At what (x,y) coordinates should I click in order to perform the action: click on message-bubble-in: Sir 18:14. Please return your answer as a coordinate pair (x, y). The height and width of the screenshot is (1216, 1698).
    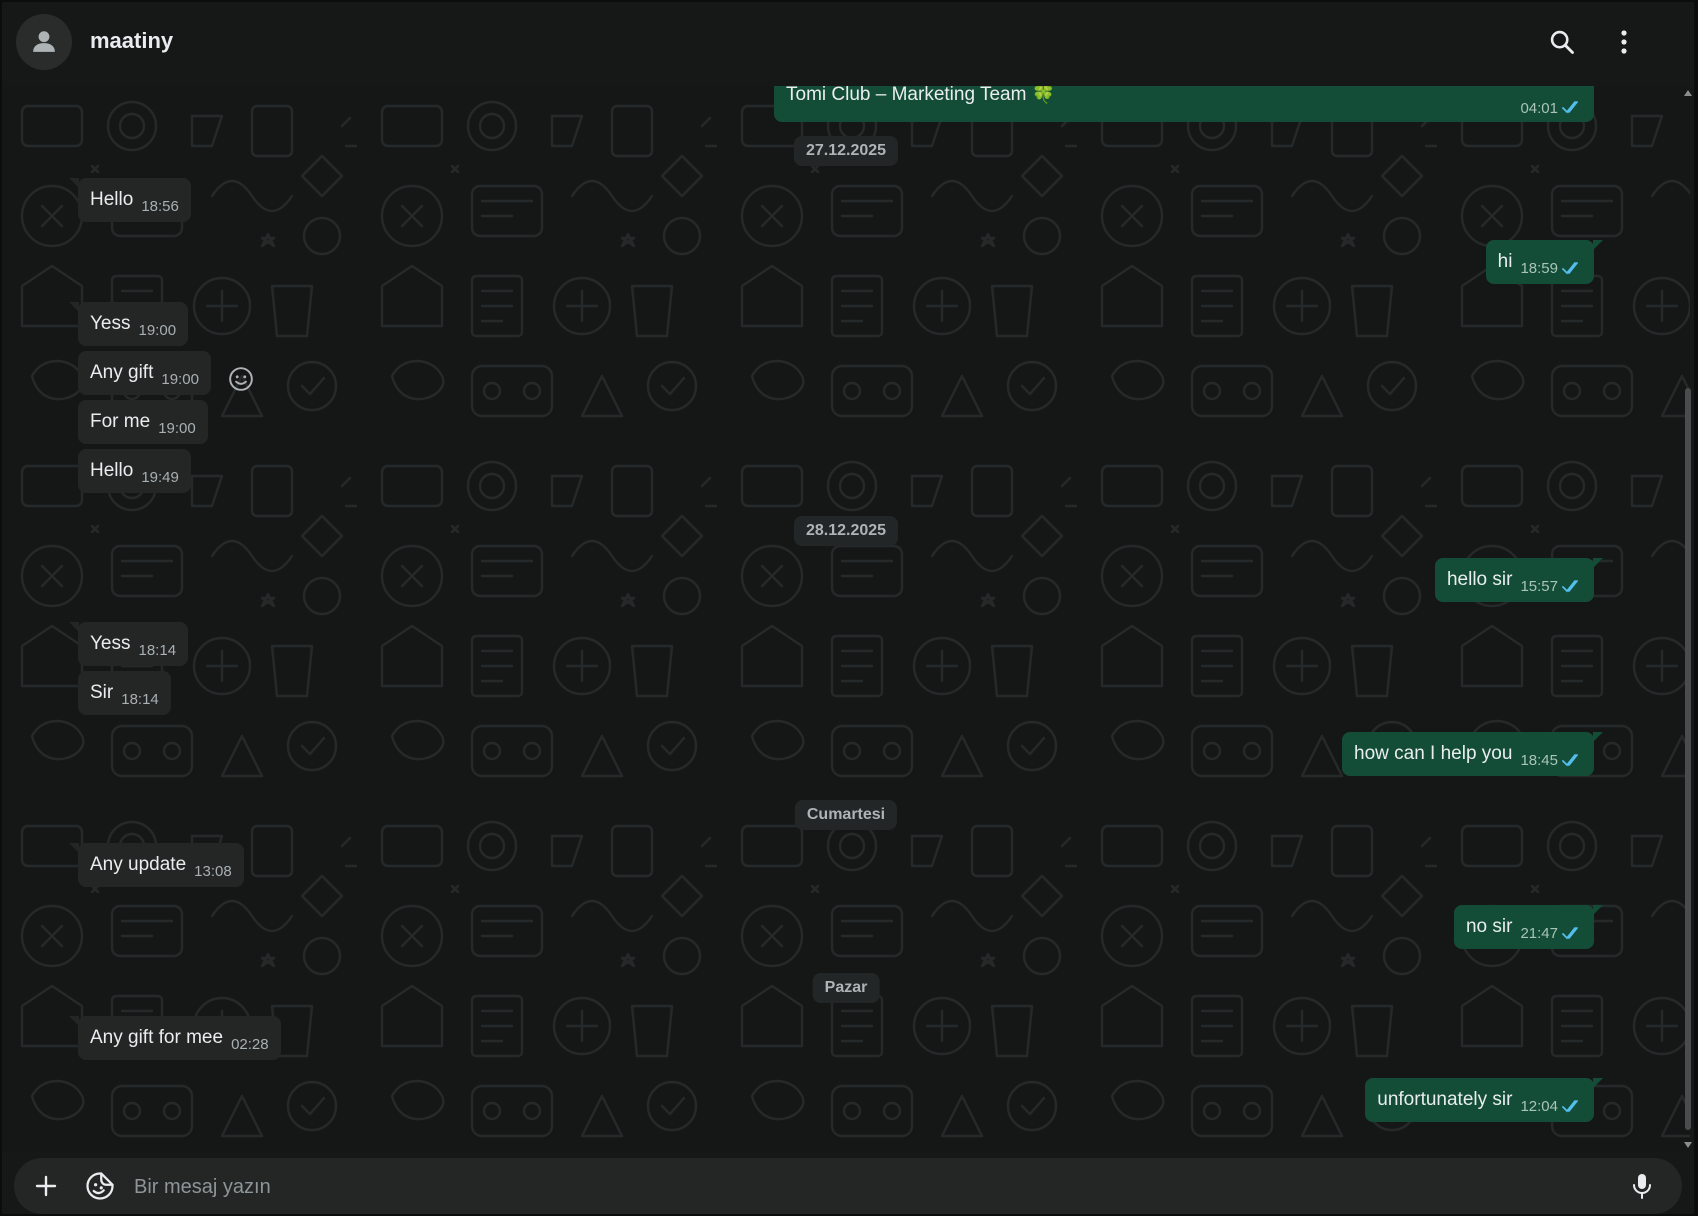
    Looking at the image, I should click on (124, 693).